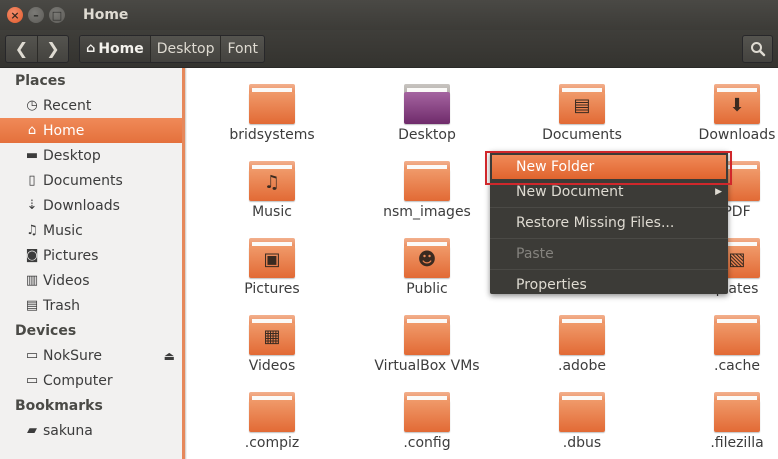 The width and height of the screenshot is (778, 459). What do you see at coordinates (535, 254) in the screenshot?
I see `menu-item-label: Paste` at bounding box center [535, 254].